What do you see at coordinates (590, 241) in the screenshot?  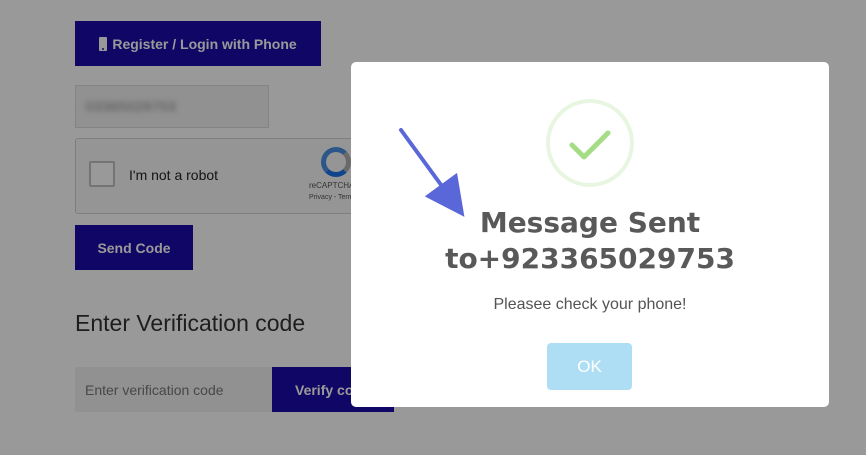 I see `dialog-title: Message Sent to+923365029753` at bounding box center [590, 241].